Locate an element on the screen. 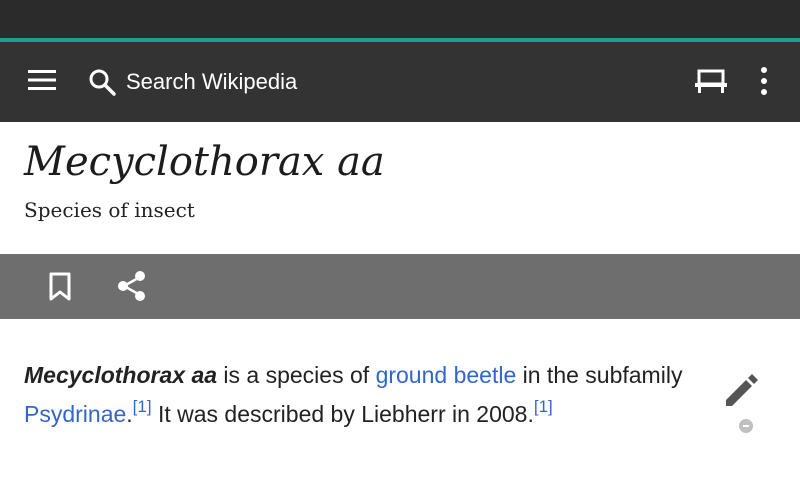  link-psydrinae: Psydrinae is located at coordinates (75, 414).